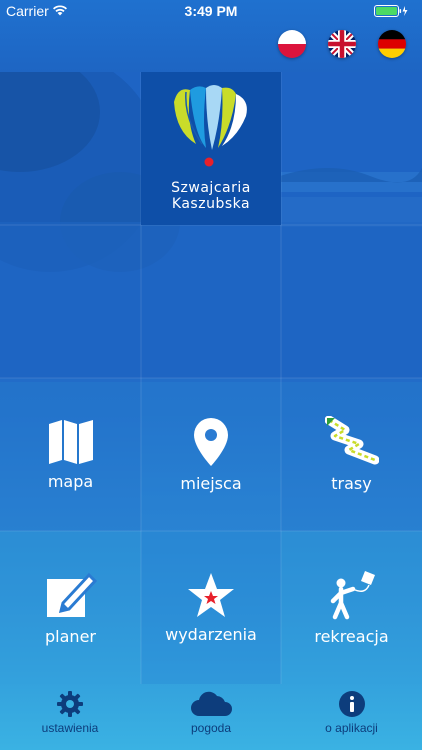 Image resolution: width=422 pixels, height=750 pixels. What do you see at coordinates (392, 44) in the screenshot?
I see `german-flag-icon` at bounding box center [392, 44].